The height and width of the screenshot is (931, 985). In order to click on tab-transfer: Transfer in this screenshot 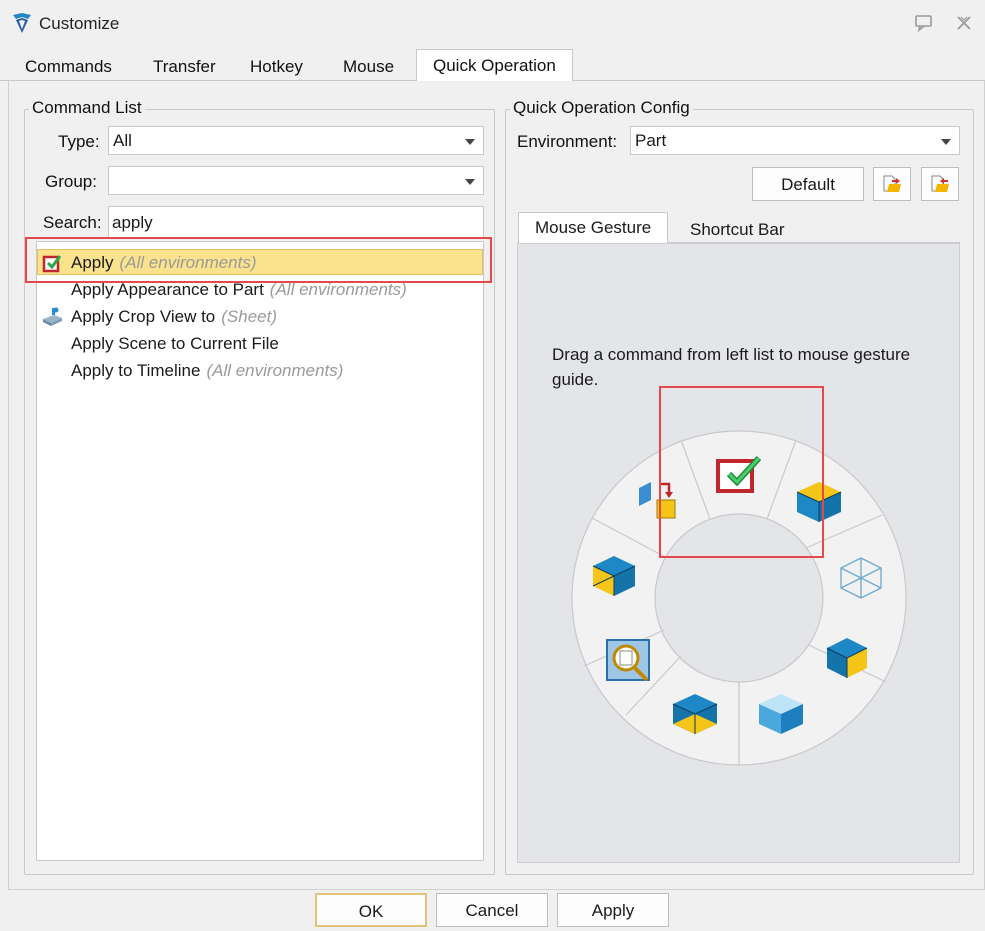, I will do `click(184, 66)`.